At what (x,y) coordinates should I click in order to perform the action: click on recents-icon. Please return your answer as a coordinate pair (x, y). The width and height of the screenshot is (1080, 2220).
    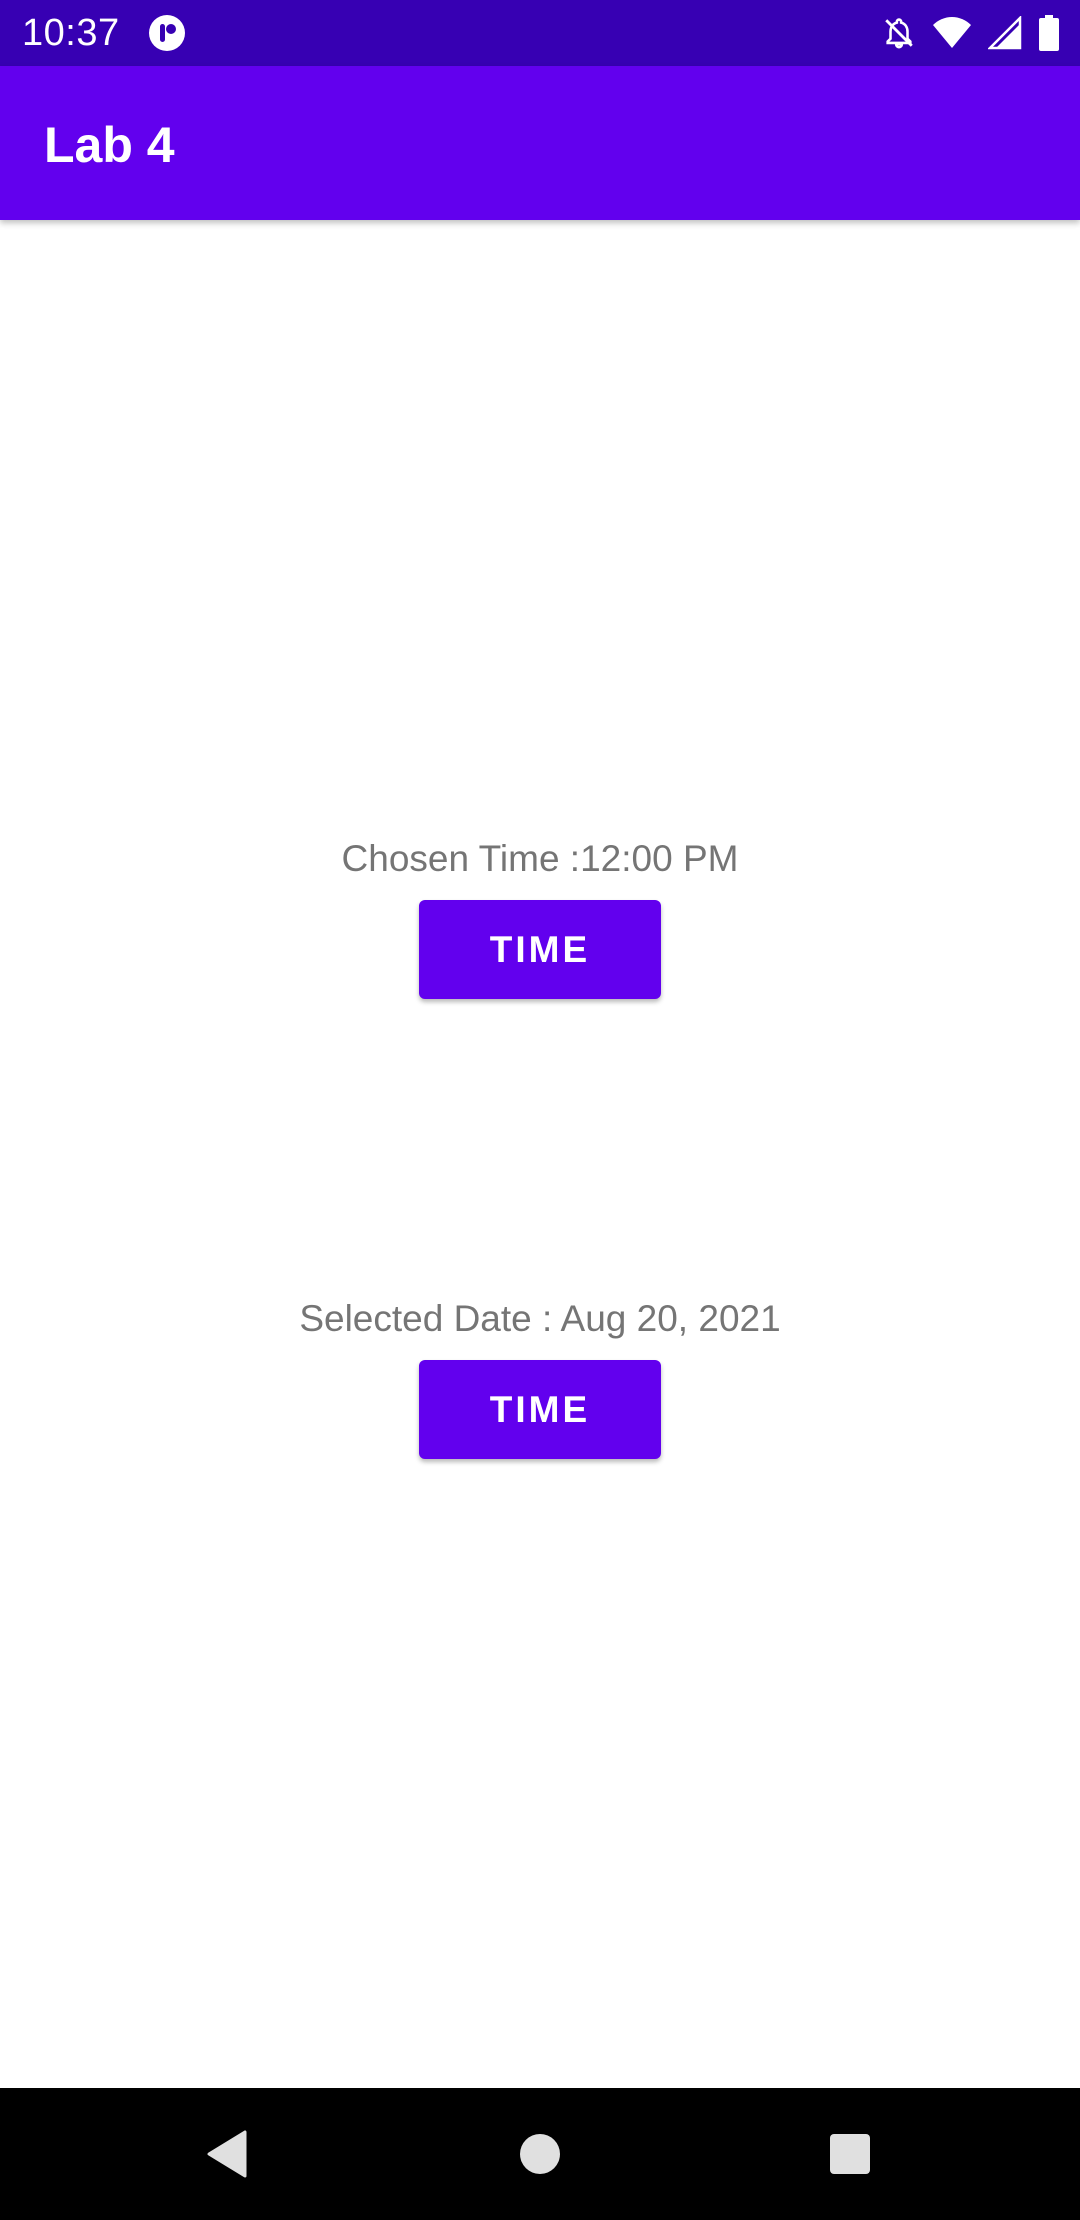
    Looking at the image, I should click on (850, 2154).